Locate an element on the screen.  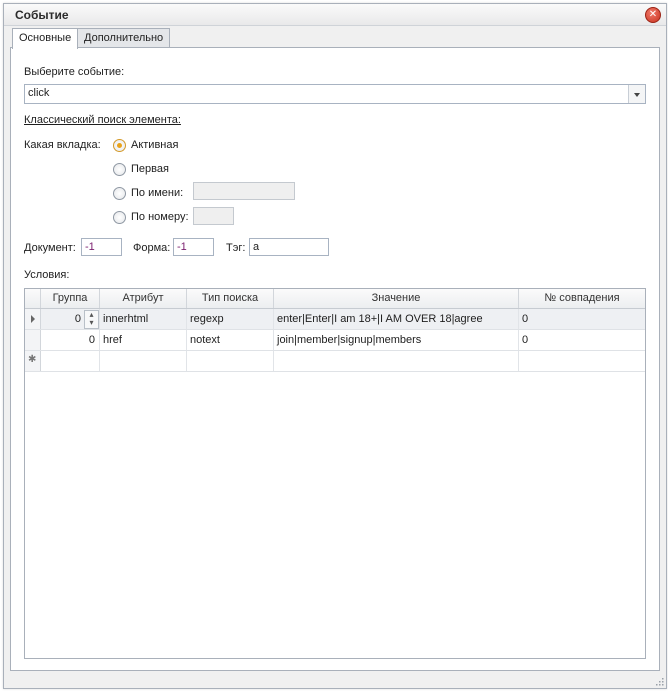
cell-value is located at coordinates (396, 361).